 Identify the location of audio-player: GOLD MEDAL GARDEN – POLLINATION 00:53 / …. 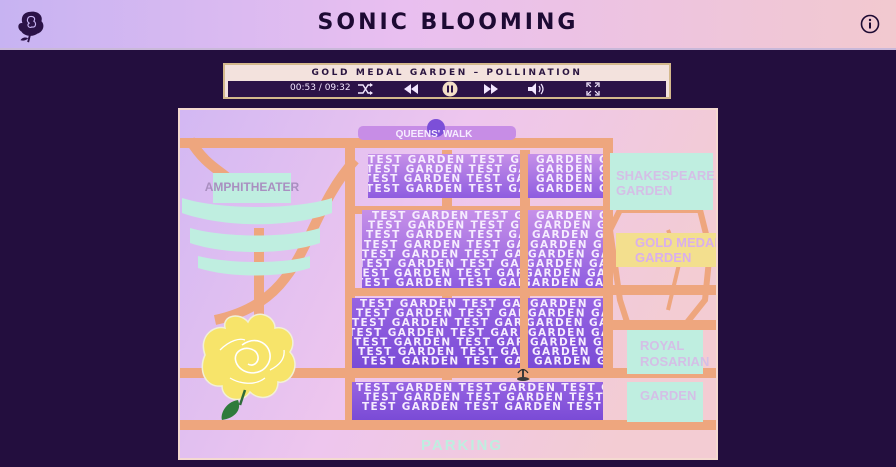
(447, 81).